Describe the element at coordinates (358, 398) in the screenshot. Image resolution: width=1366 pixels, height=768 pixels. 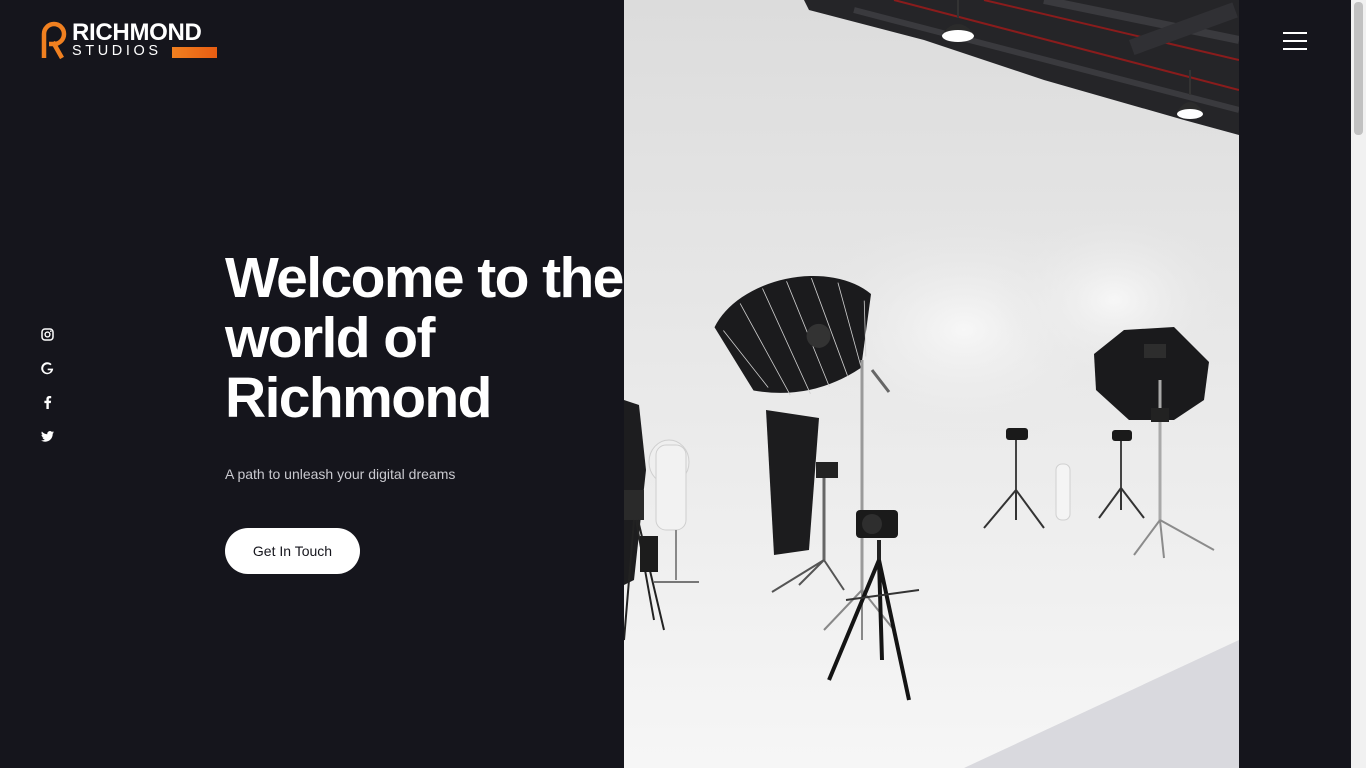
I see `hero-title-line-3: Richmond` at that location.